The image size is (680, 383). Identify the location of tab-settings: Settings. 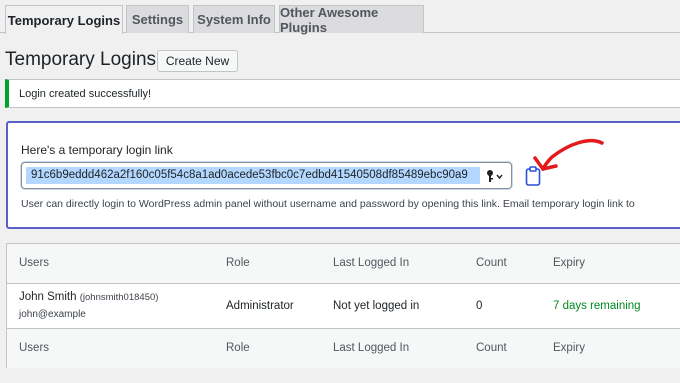
(157, 19).